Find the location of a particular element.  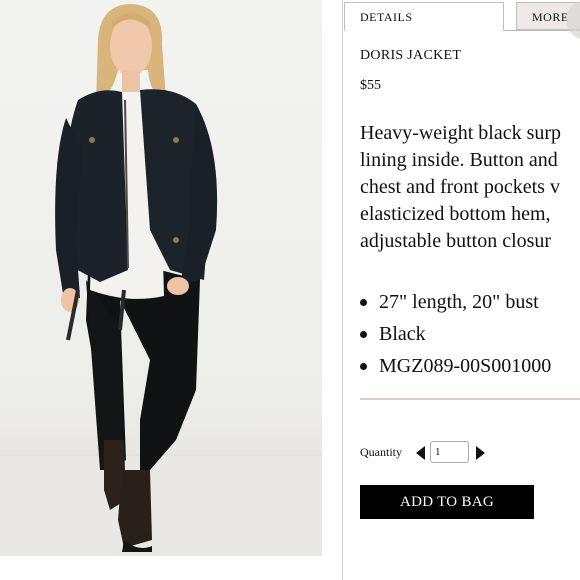

add-to-bag-button: ADD TO BAG is located at coordinates (447, 502).